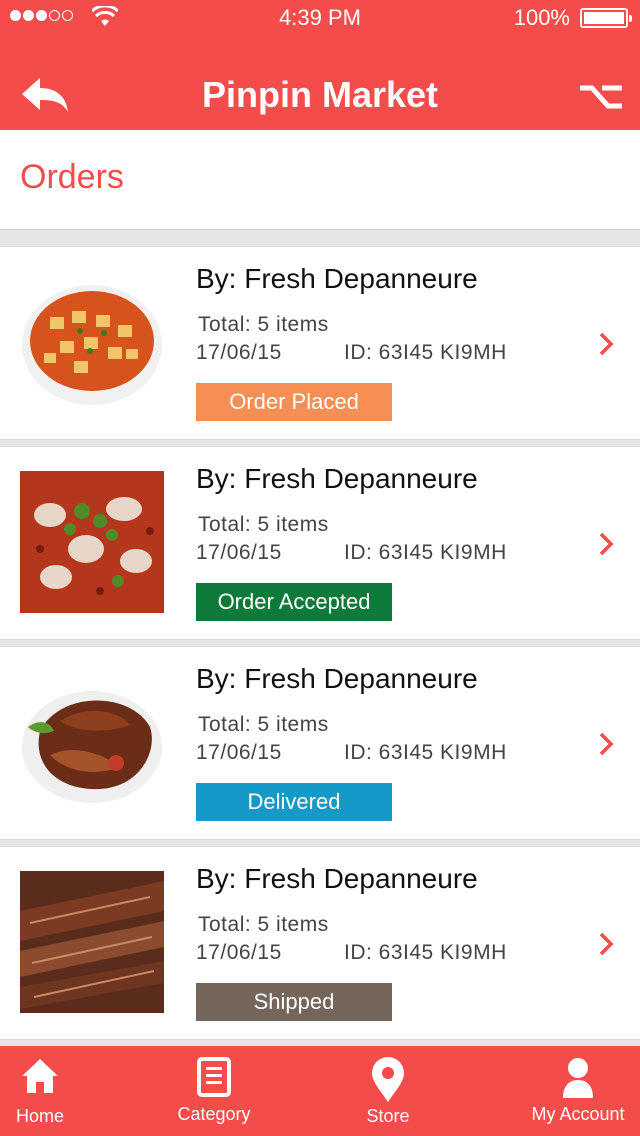  What do you see at coordinates (294, 402) in the screenshot?
I see `status-badge: Order Placed` at bounding box center [294, 402].